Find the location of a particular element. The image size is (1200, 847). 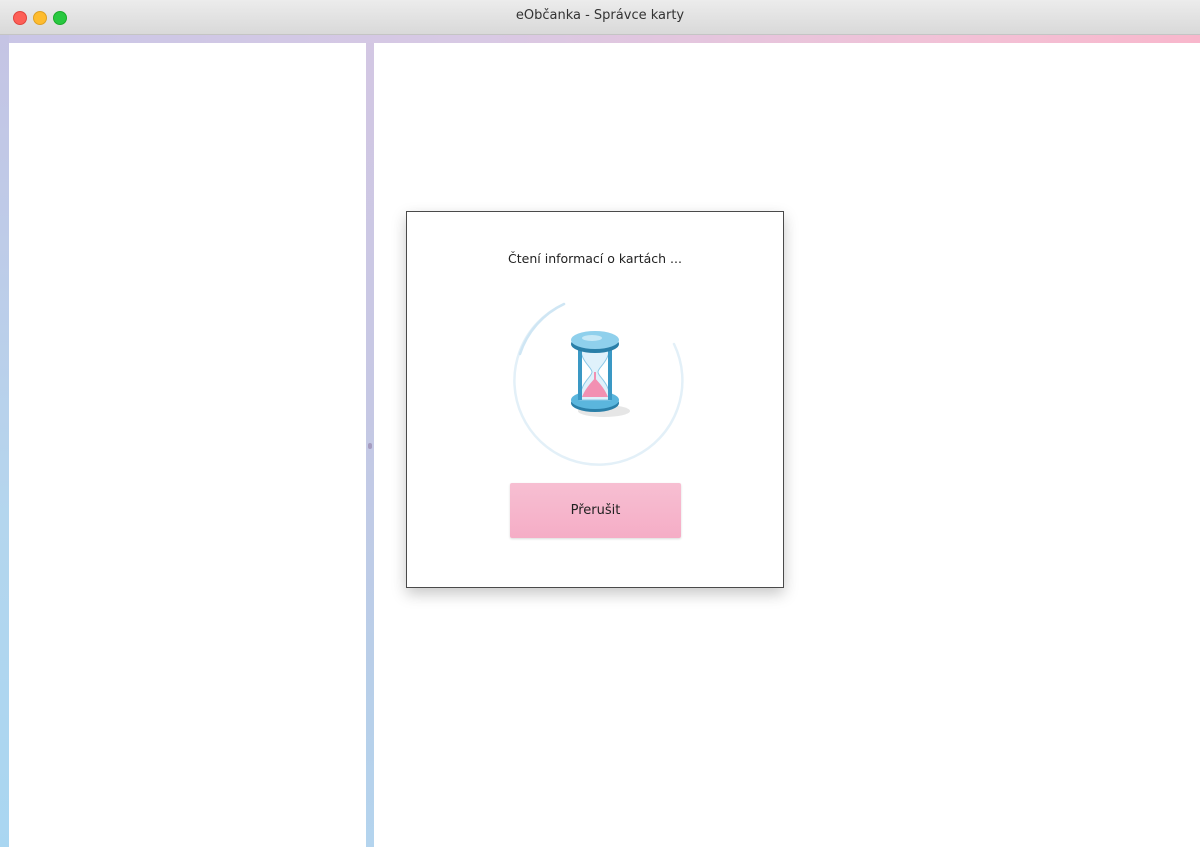

progress-dialog: Čtení informací o kartách ... Přerušit is located at coordinates (595, 399).